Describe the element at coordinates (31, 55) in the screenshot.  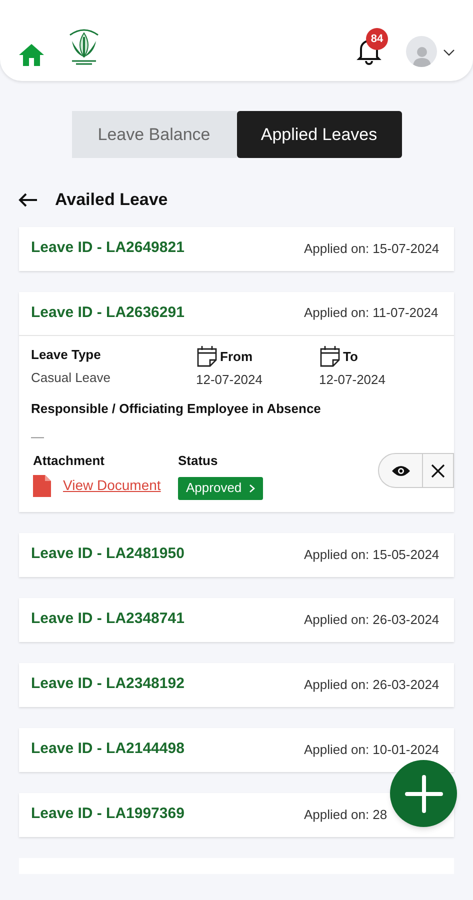
I see `home-icon` at that location.